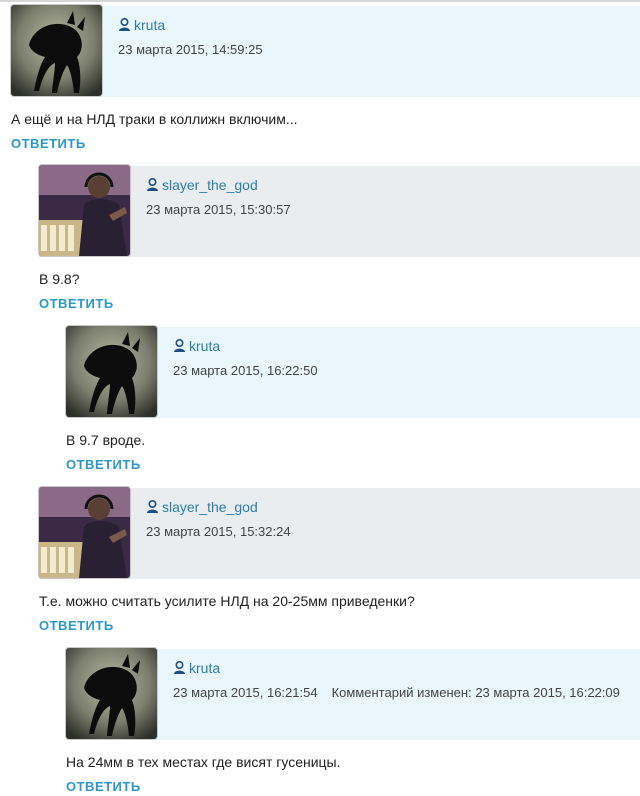 Image resolution: width=640 pixels, height=796 pixels. What do you see at coordinates (245, 370) in the screenshot?
I see `comment-date: 23 марта 2015, 16:22:50` at bounding box center [245, 370].